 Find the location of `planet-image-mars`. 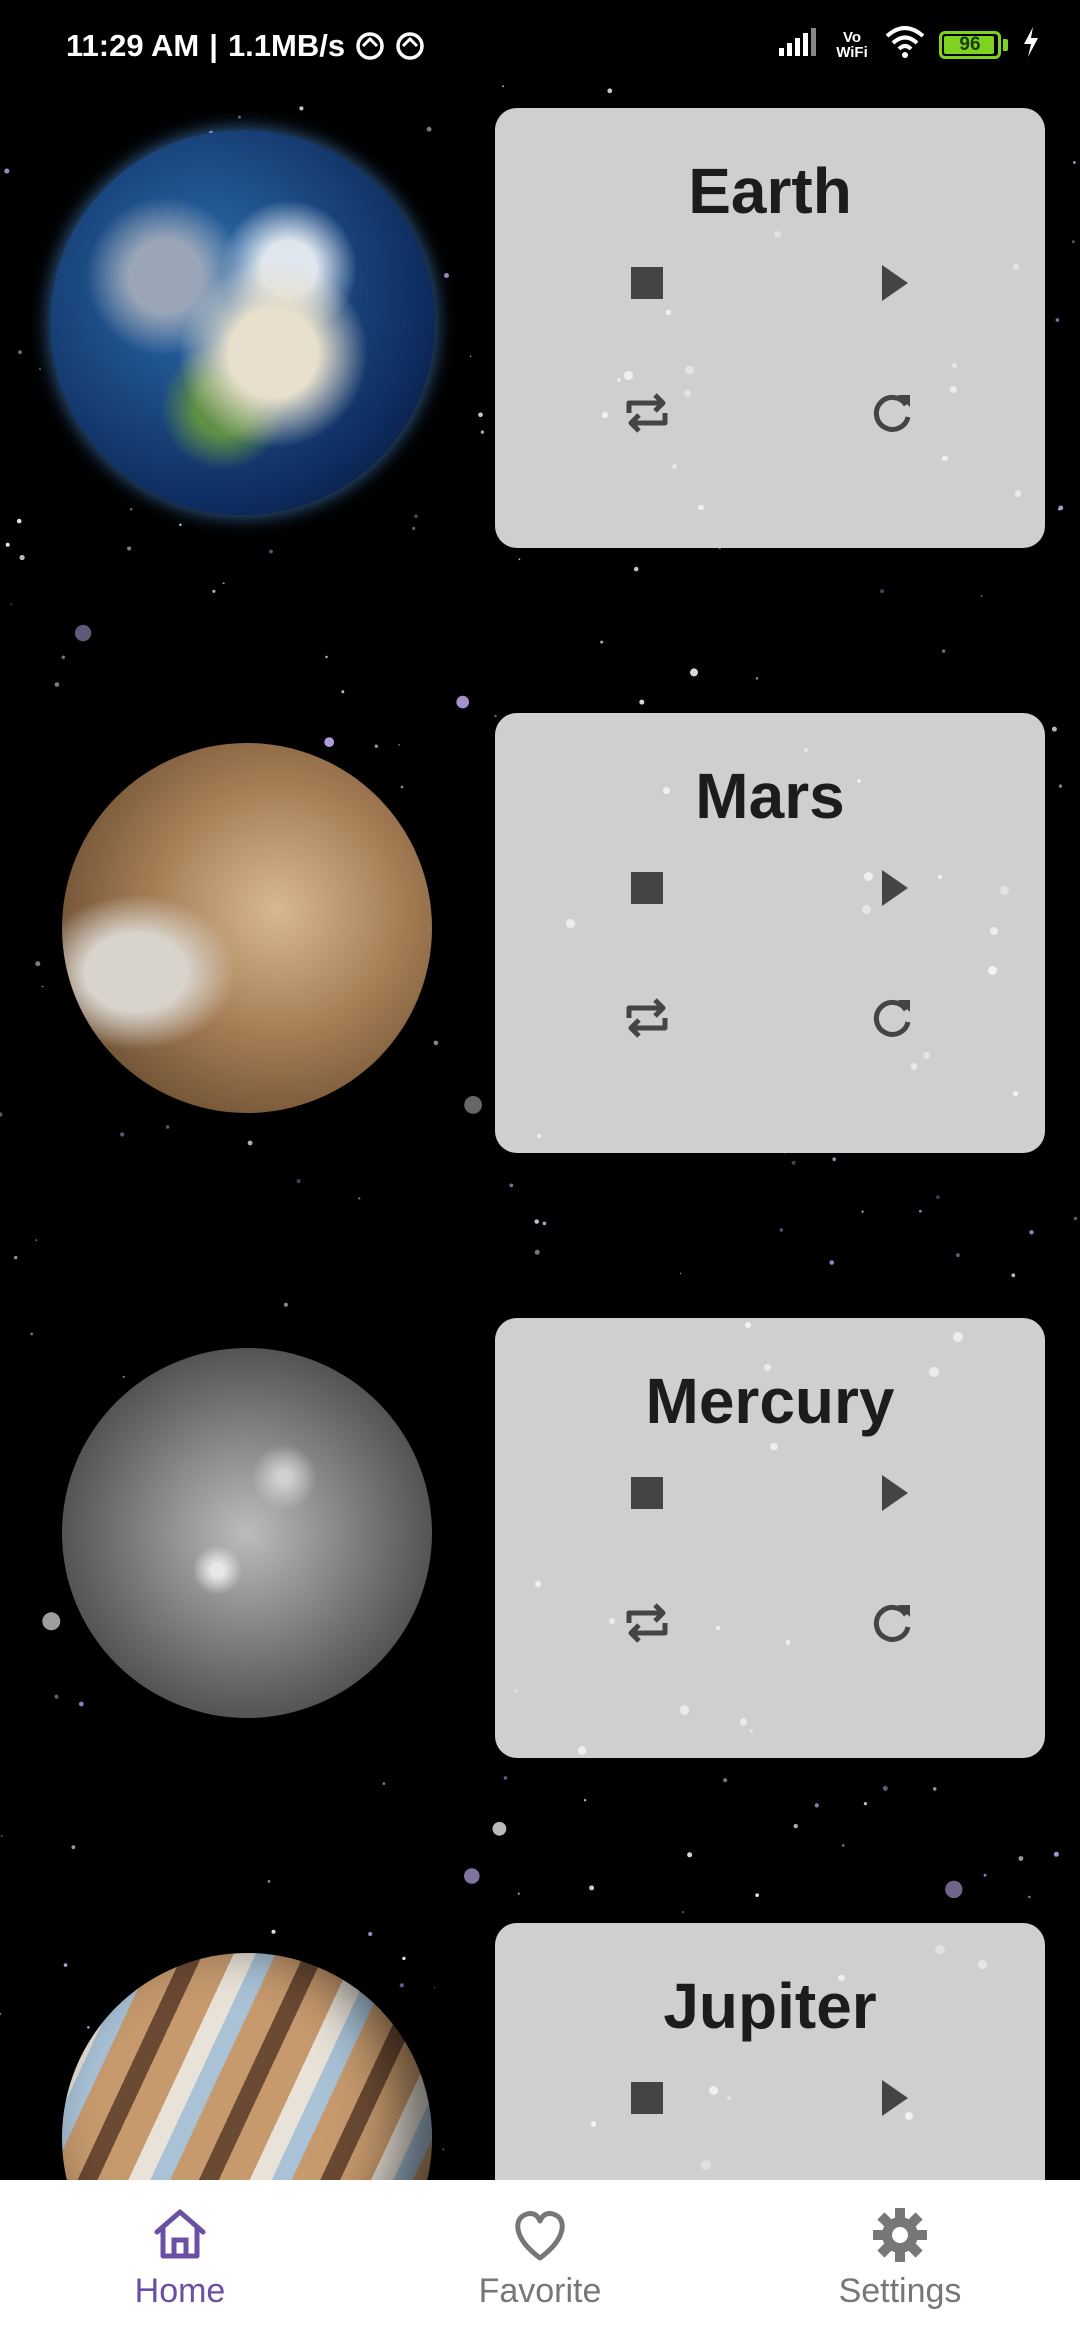

planet-image-mars is located at coordinates (247, 928).